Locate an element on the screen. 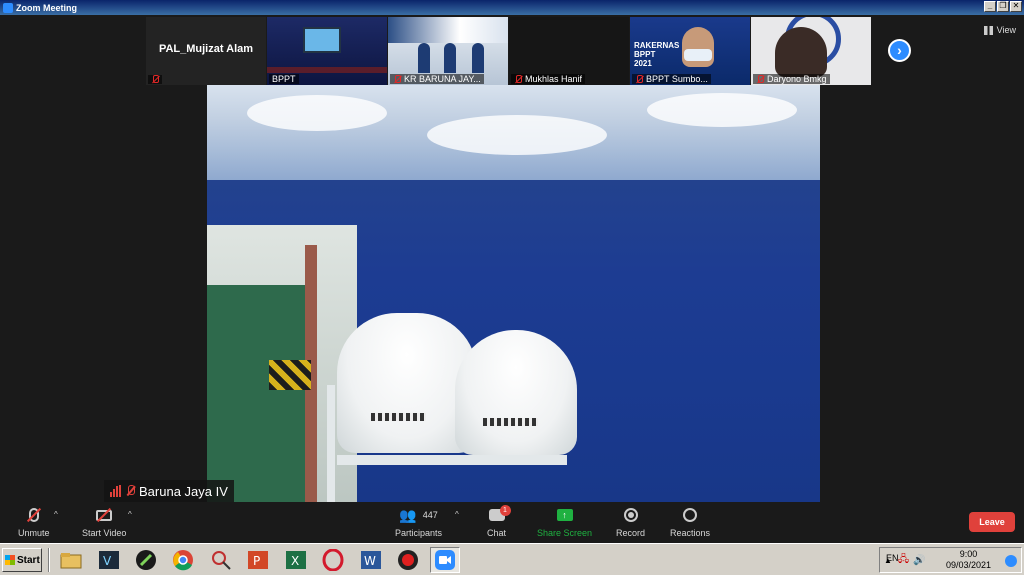 Image resolution: width=1024 pixels, height=575 pixels. leave-button: Leave is located at coordinates (992, 522).